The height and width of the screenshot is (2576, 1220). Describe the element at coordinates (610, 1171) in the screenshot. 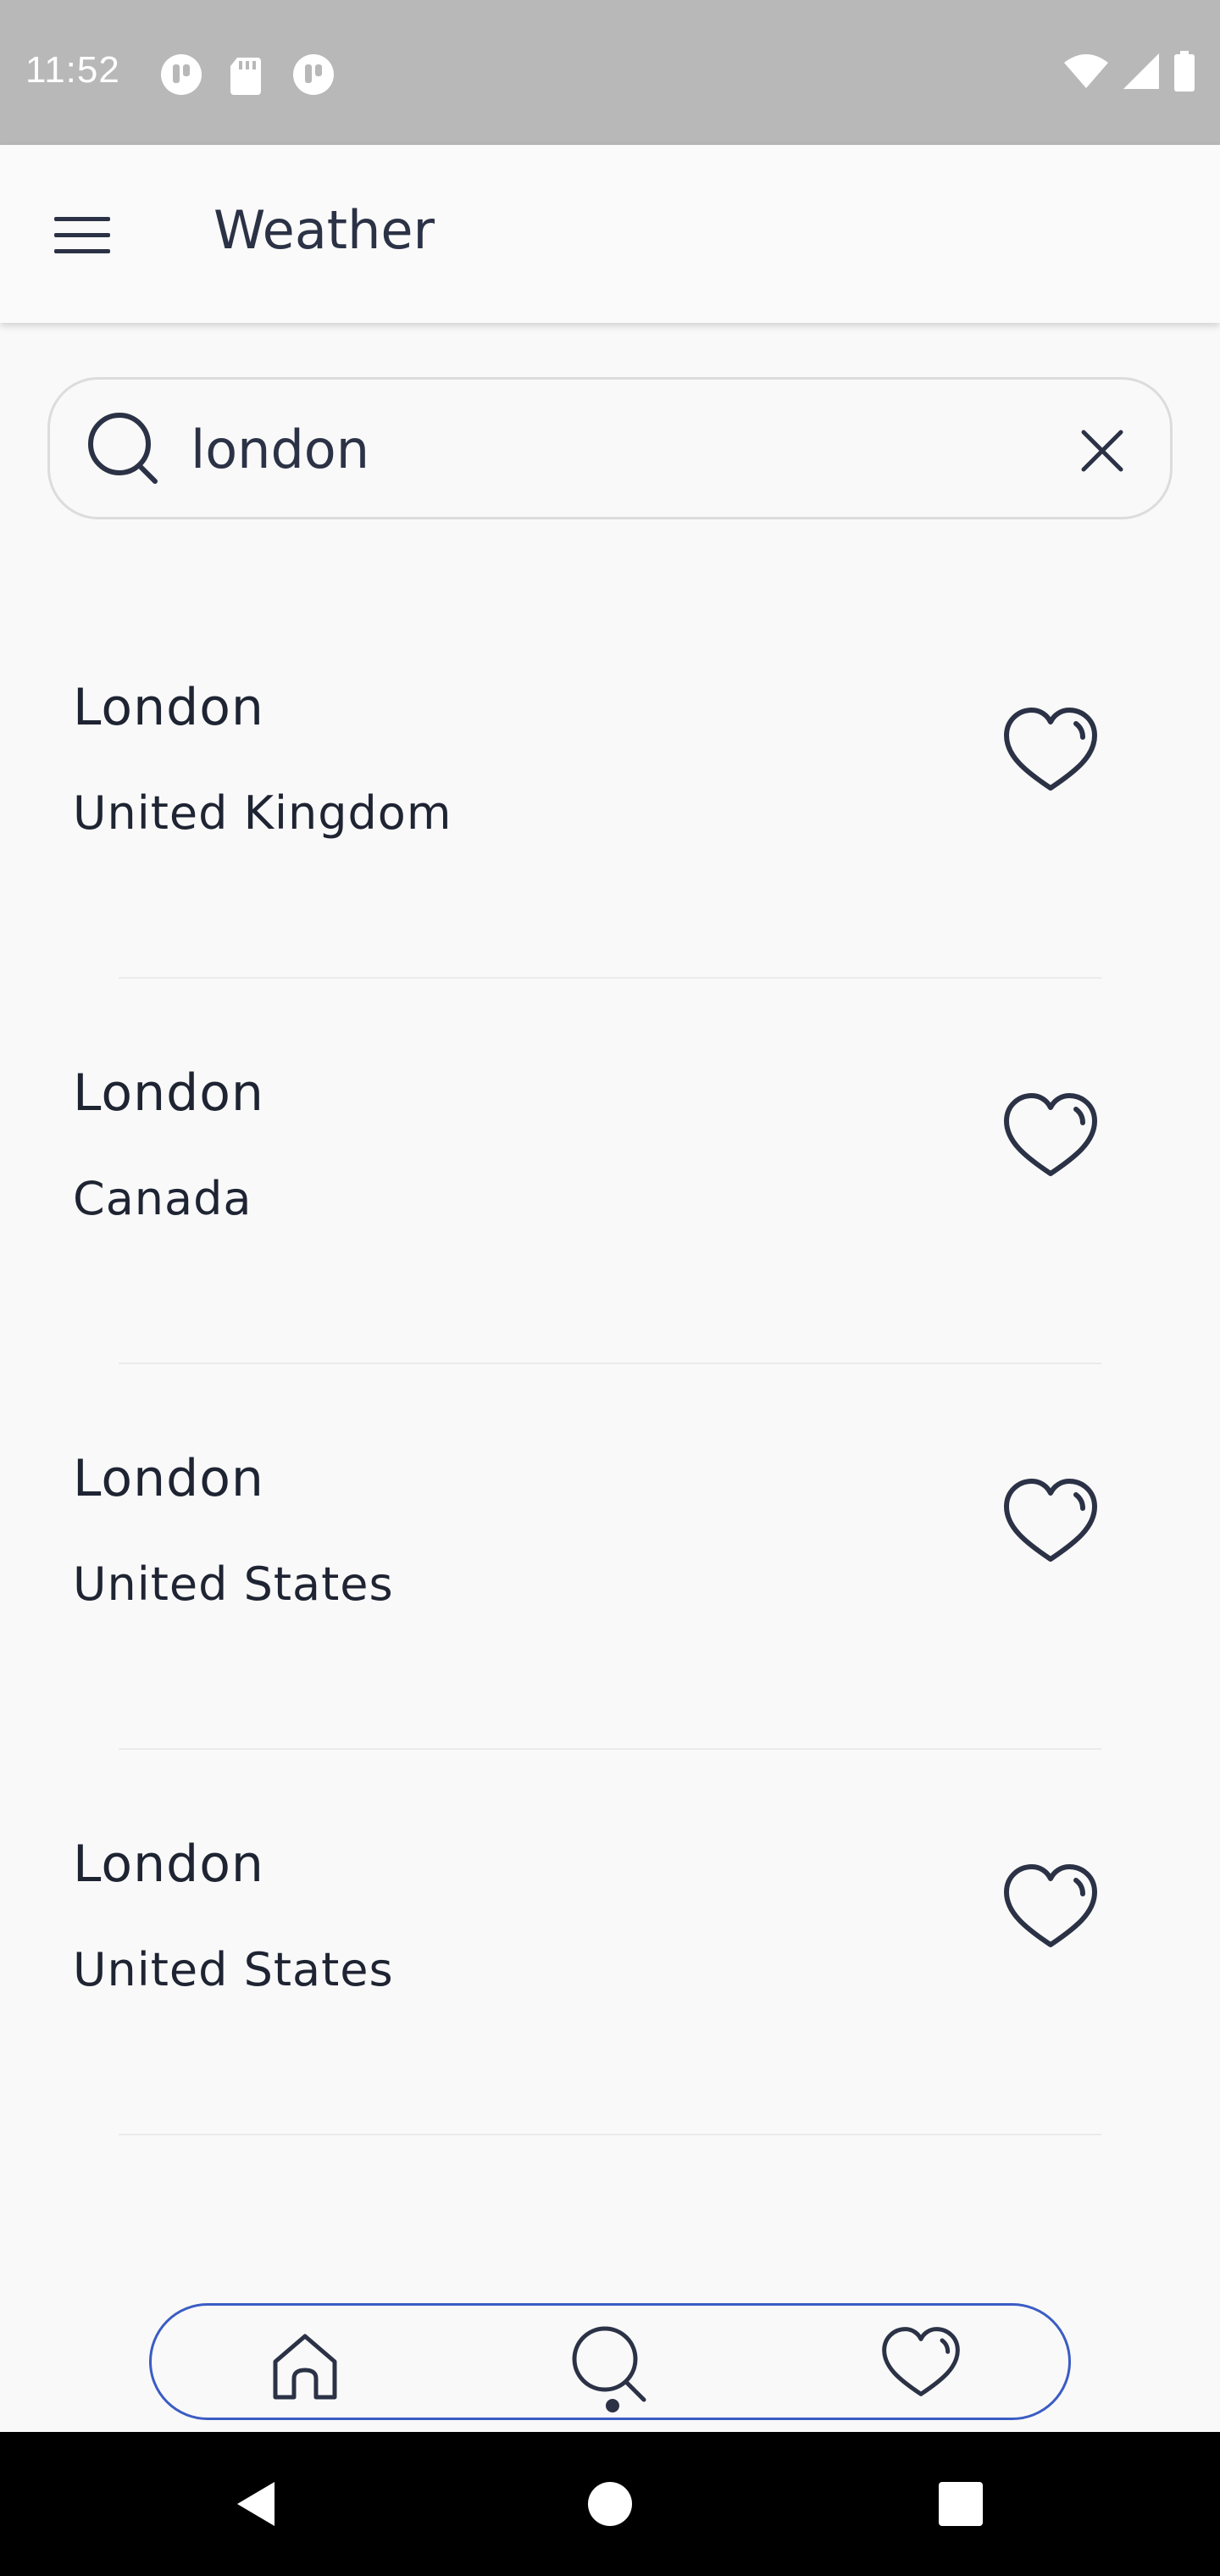

I see `list-item: London Canada` at that location.